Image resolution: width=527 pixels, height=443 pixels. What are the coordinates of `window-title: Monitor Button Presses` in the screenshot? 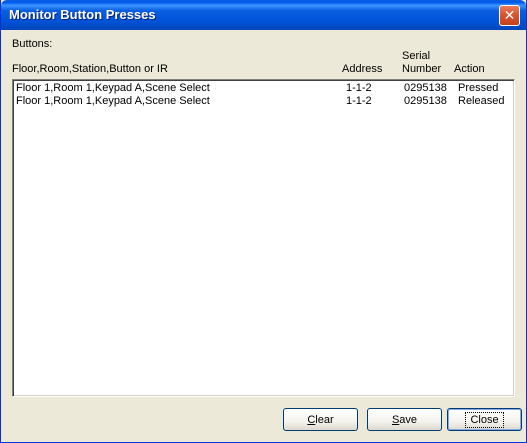 It's located at (82, 14).